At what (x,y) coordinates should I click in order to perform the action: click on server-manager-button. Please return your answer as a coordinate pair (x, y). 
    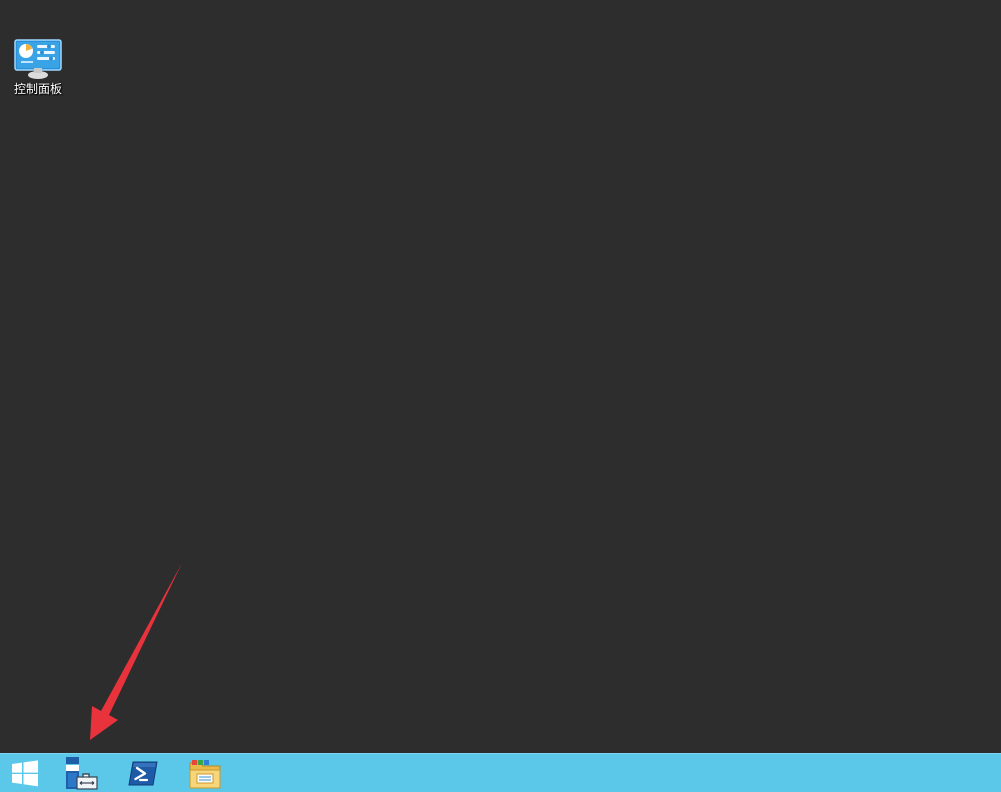
    Looking at the image, I should click on (84, 773).